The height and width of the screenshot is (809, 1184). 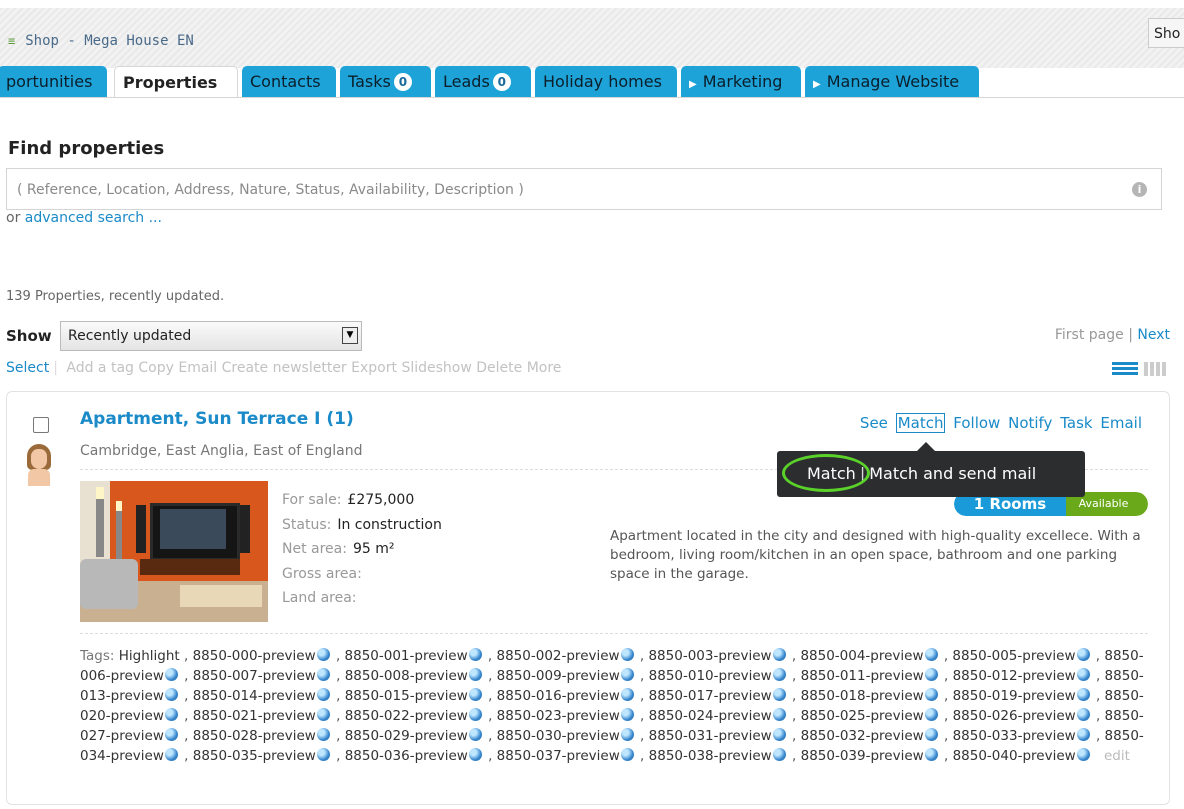 I want to click on tag-item: 8850-002-preview, so click(x=558, y=656).